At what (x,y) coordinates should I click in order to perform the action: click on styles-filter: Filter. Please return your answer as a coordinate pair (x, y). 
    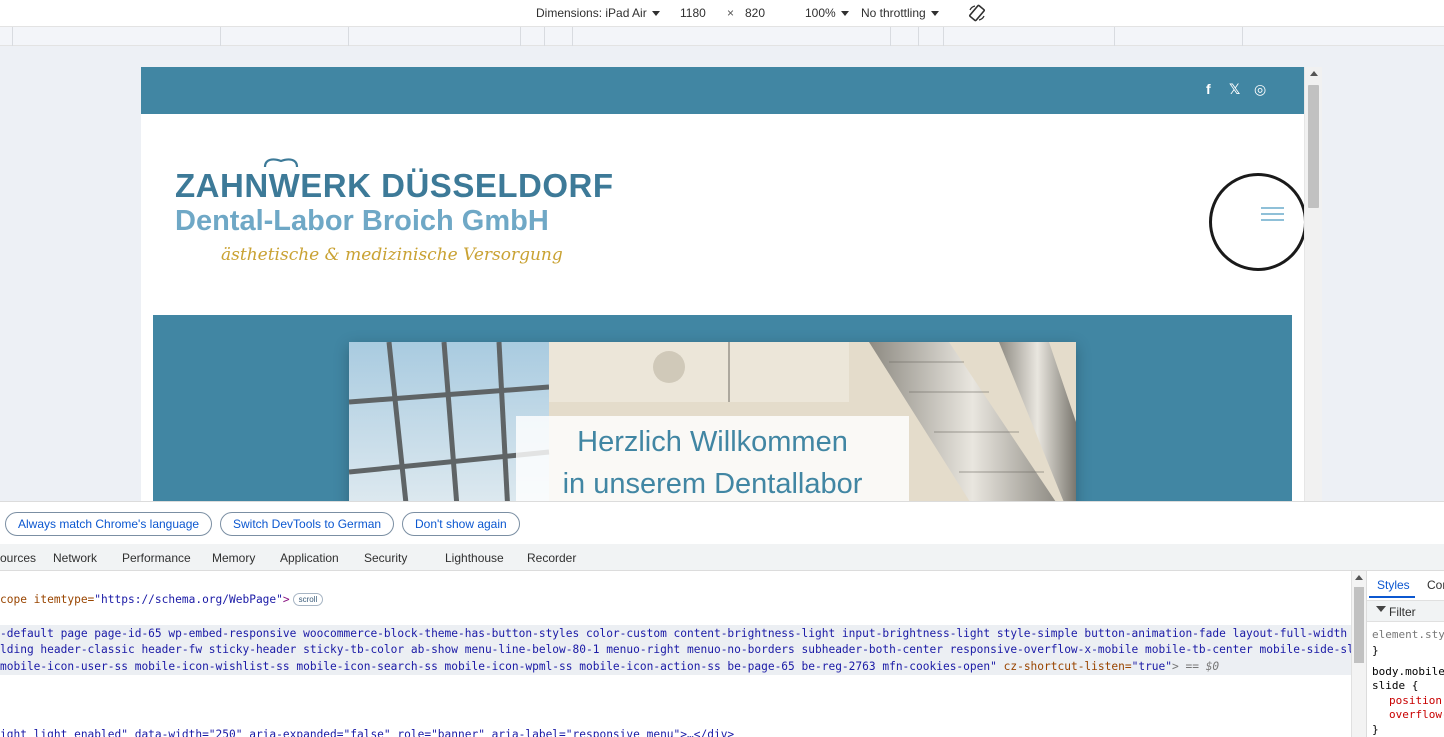
    Looking at the image, I should click on (1405, 611).